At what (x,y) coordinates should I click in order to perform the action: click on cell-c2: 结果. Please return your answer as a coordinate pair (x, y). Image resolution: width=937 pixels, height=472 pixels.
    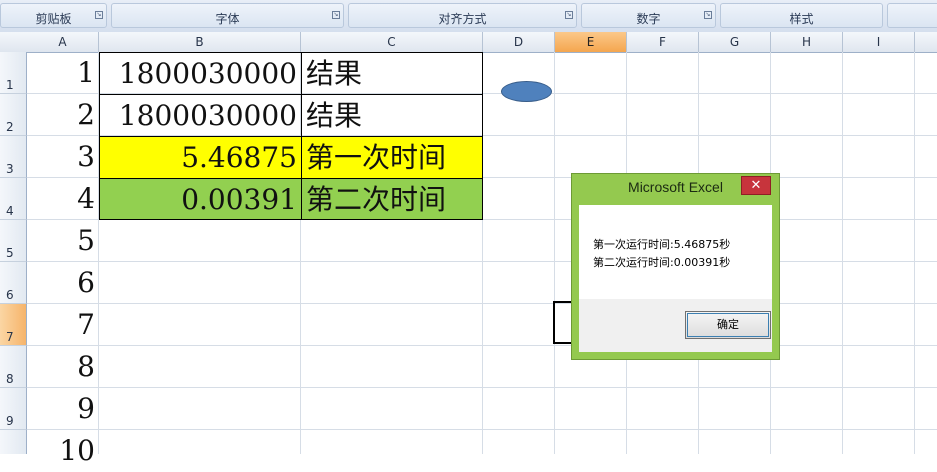
    Looking at the image, I should click on (392, 115).